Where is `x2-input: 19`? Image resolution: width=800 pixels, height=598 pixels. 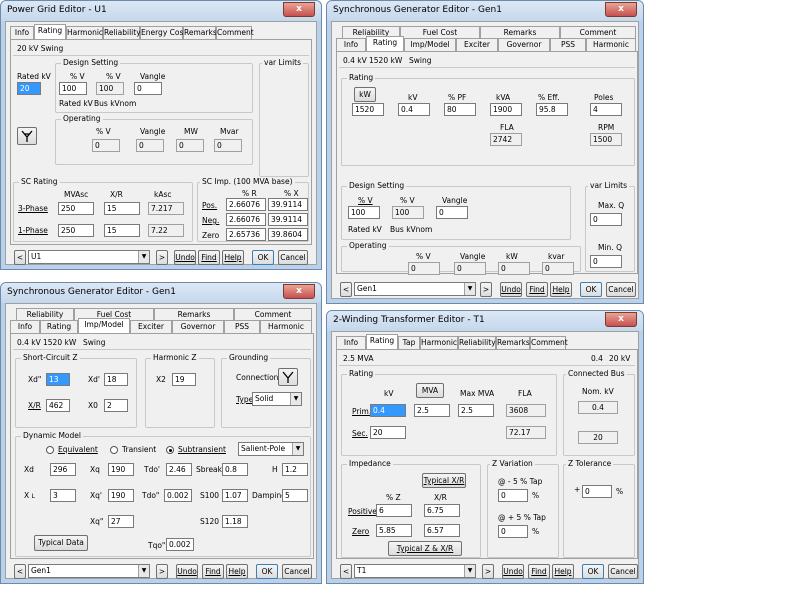 x2-input: 19 is located at coordinates (184, 379).